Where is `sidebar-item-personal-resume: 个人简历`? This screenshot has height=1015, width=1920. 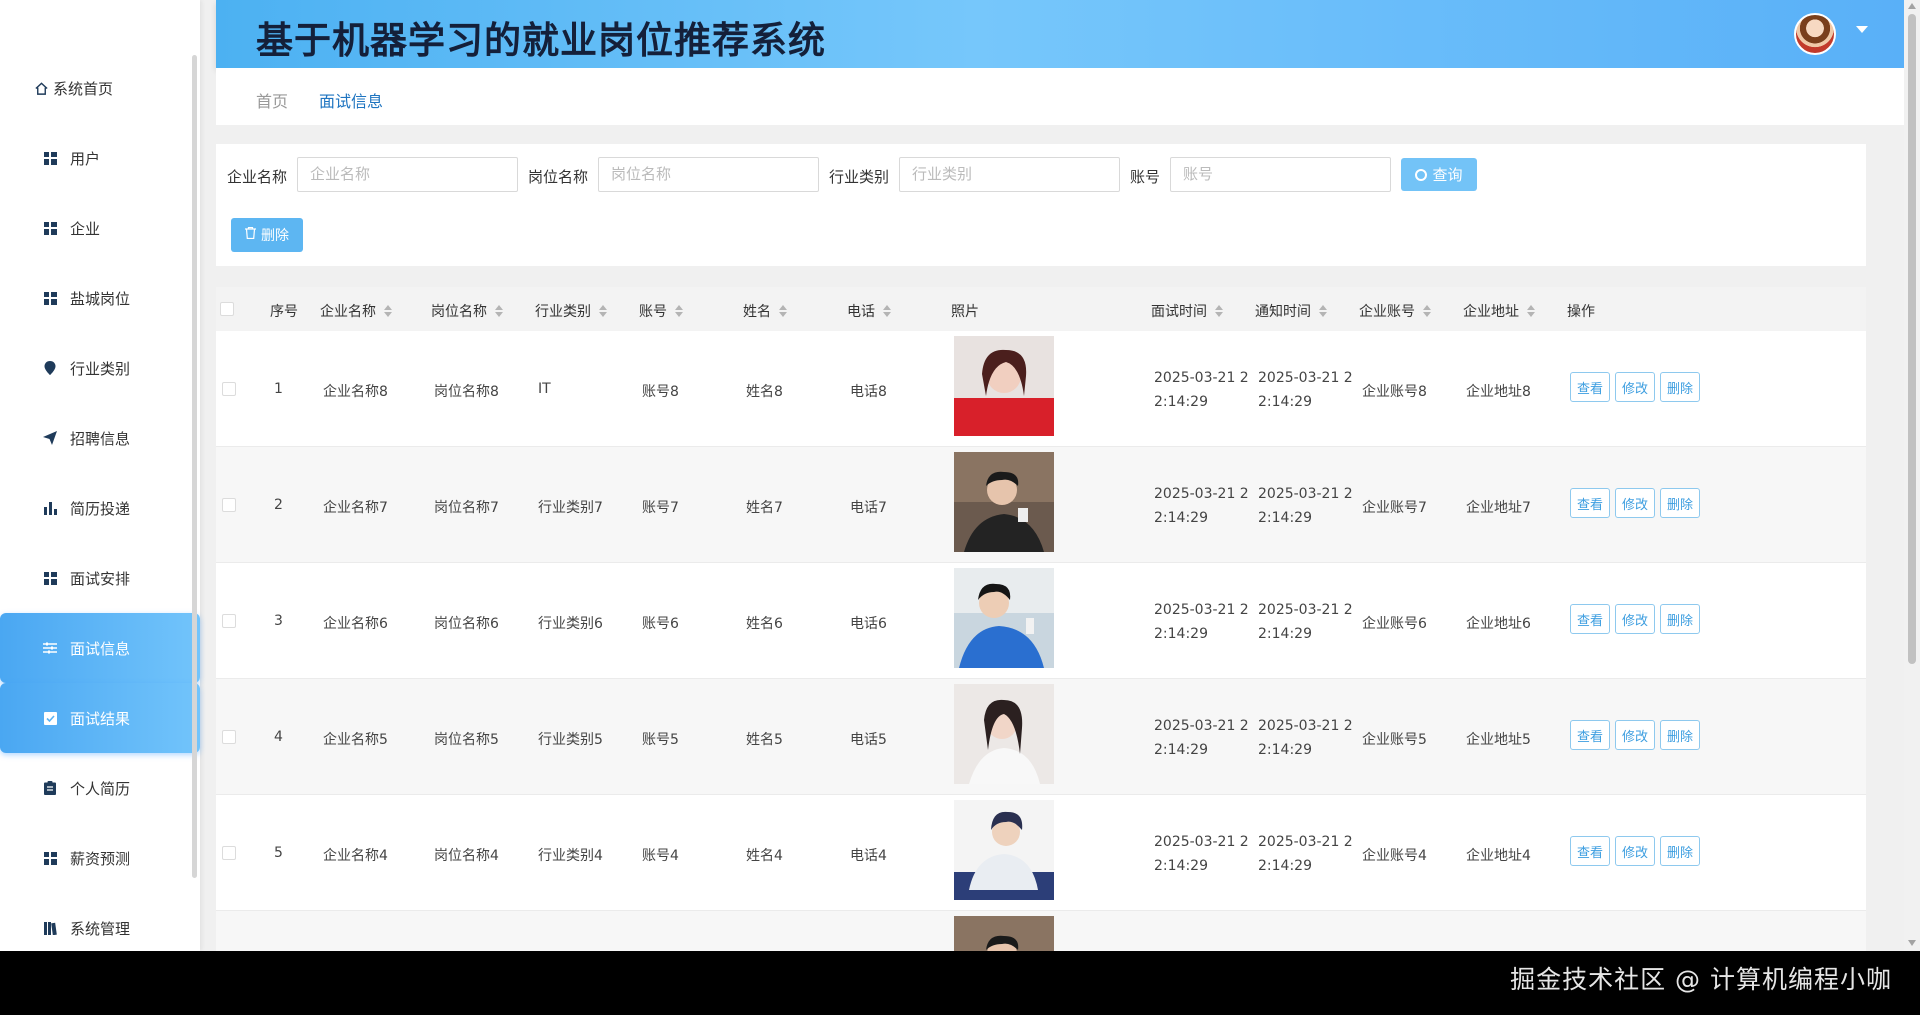 sidebar-item-personal-resume: 个人简历 is located at coordinates (100, 788).